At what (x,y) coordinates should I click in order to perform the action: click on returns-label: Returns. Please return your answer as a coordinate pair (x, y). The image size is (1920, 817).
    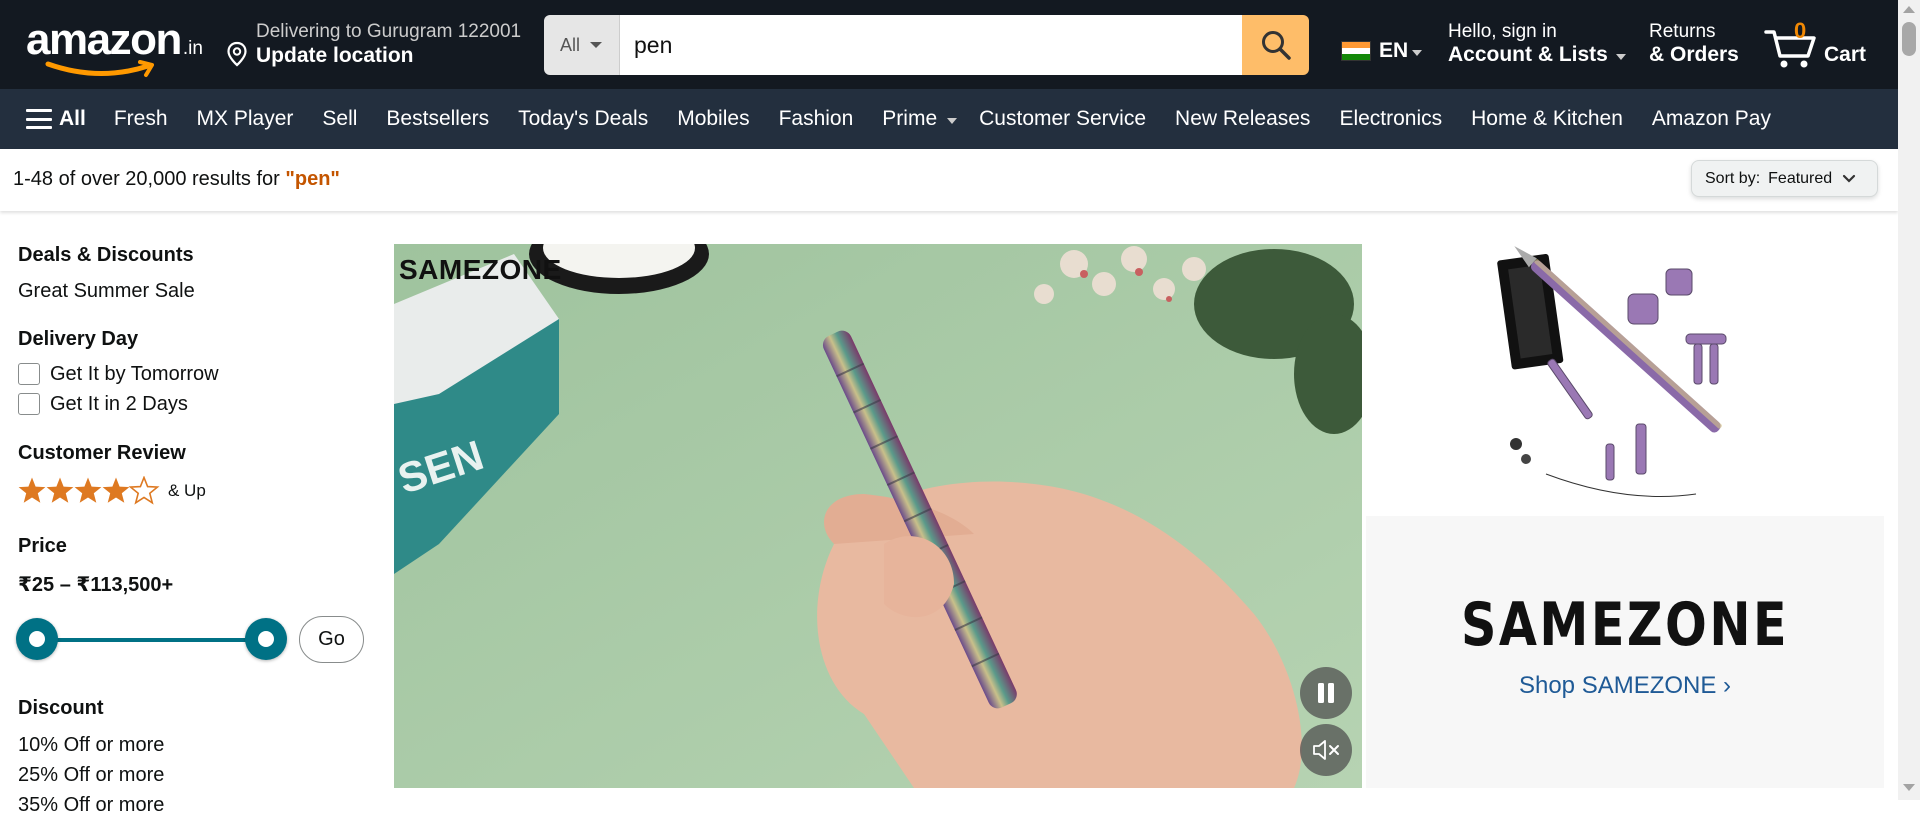
    Looking at the image, I should click on (1682, 31).